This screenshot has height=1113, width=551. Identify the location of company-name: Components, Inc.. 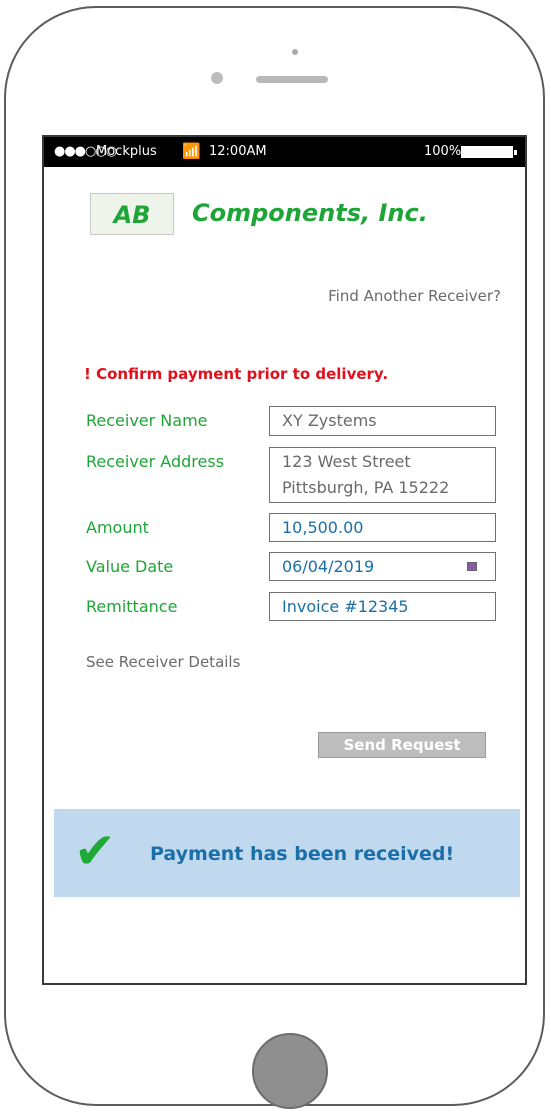
(310, 213).